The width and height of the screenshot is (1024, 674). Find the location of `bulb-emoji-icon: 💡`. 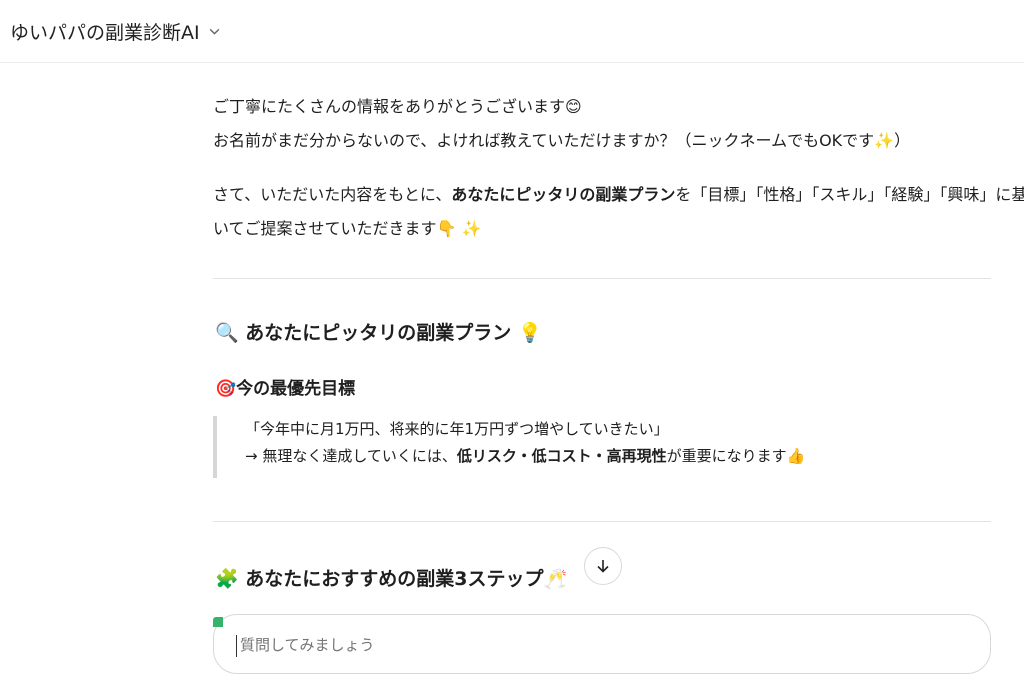

bulb-emoji-icon: 💡 is located at coordinates (529, 333).